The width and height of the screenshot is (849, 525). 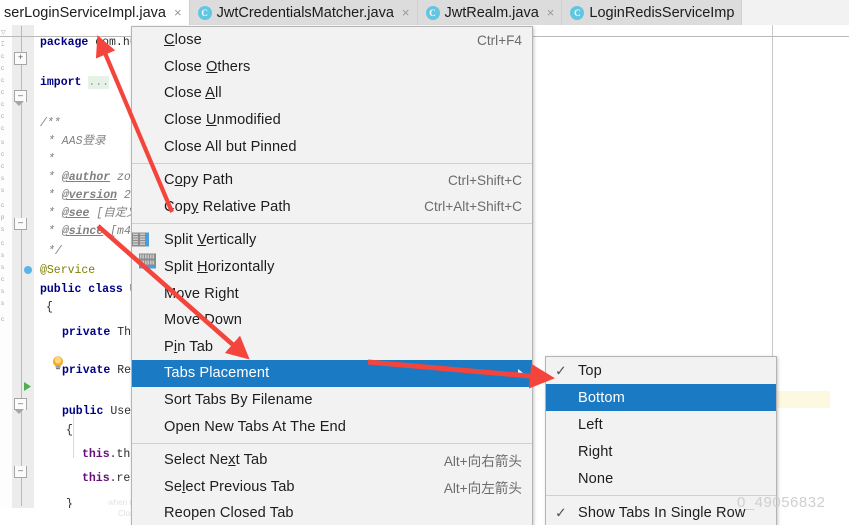 I want to click on menu-item-label: Close, so click(x=183, y=40).